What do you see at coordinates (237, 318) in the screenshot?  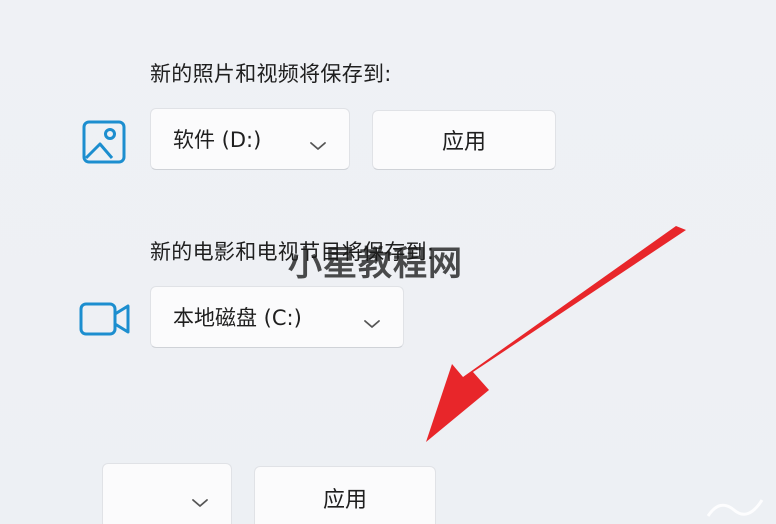 I see `movies-drive-value: 本地磁盘 (C:)` at bounding box center [237, 318].